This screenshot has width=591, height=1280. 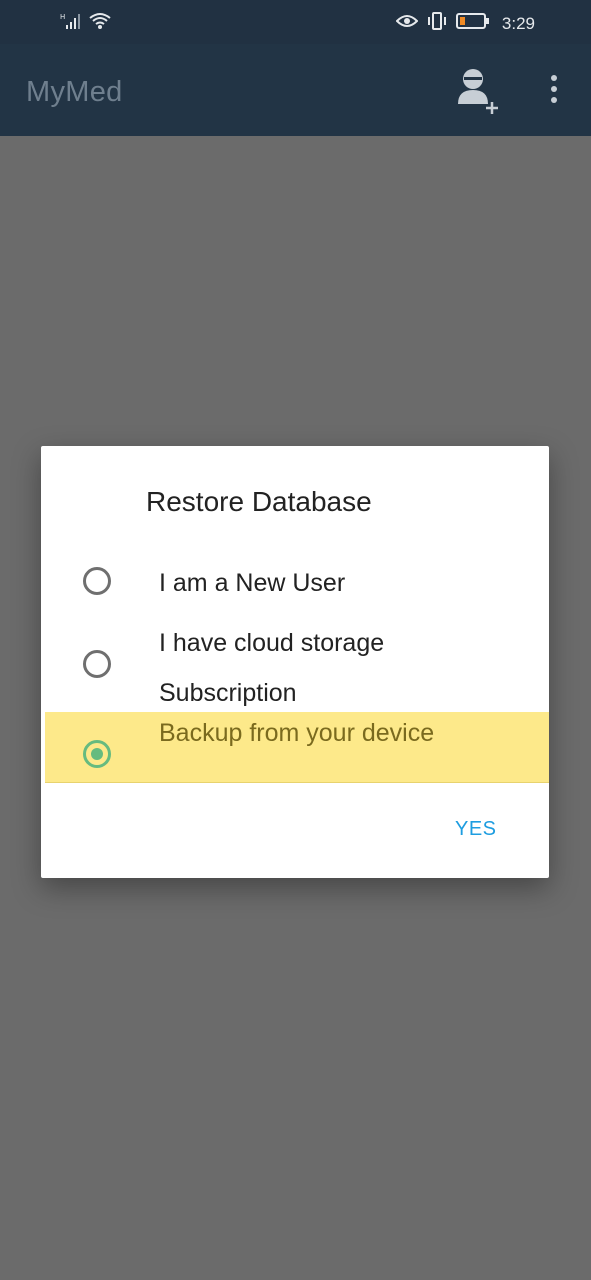 What do you see at coordinates (252, 583) in the screenshot?
I see `option-label: I am a New User` at bounding box center [252, 583].